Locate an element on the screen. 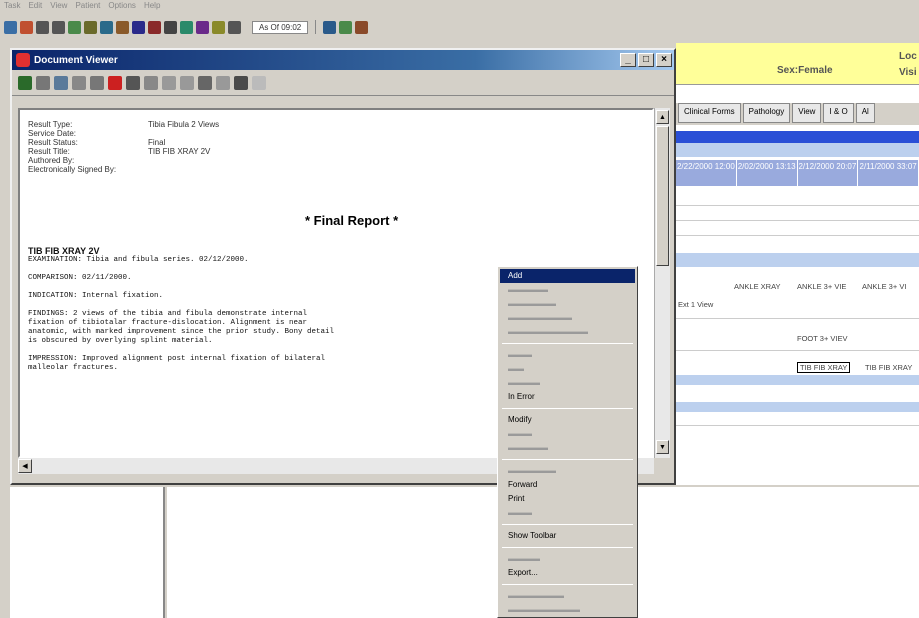 Image resolution: width=919 pixels, height=618 pixels. menu-task: Task is located at coordinates (12, 7).